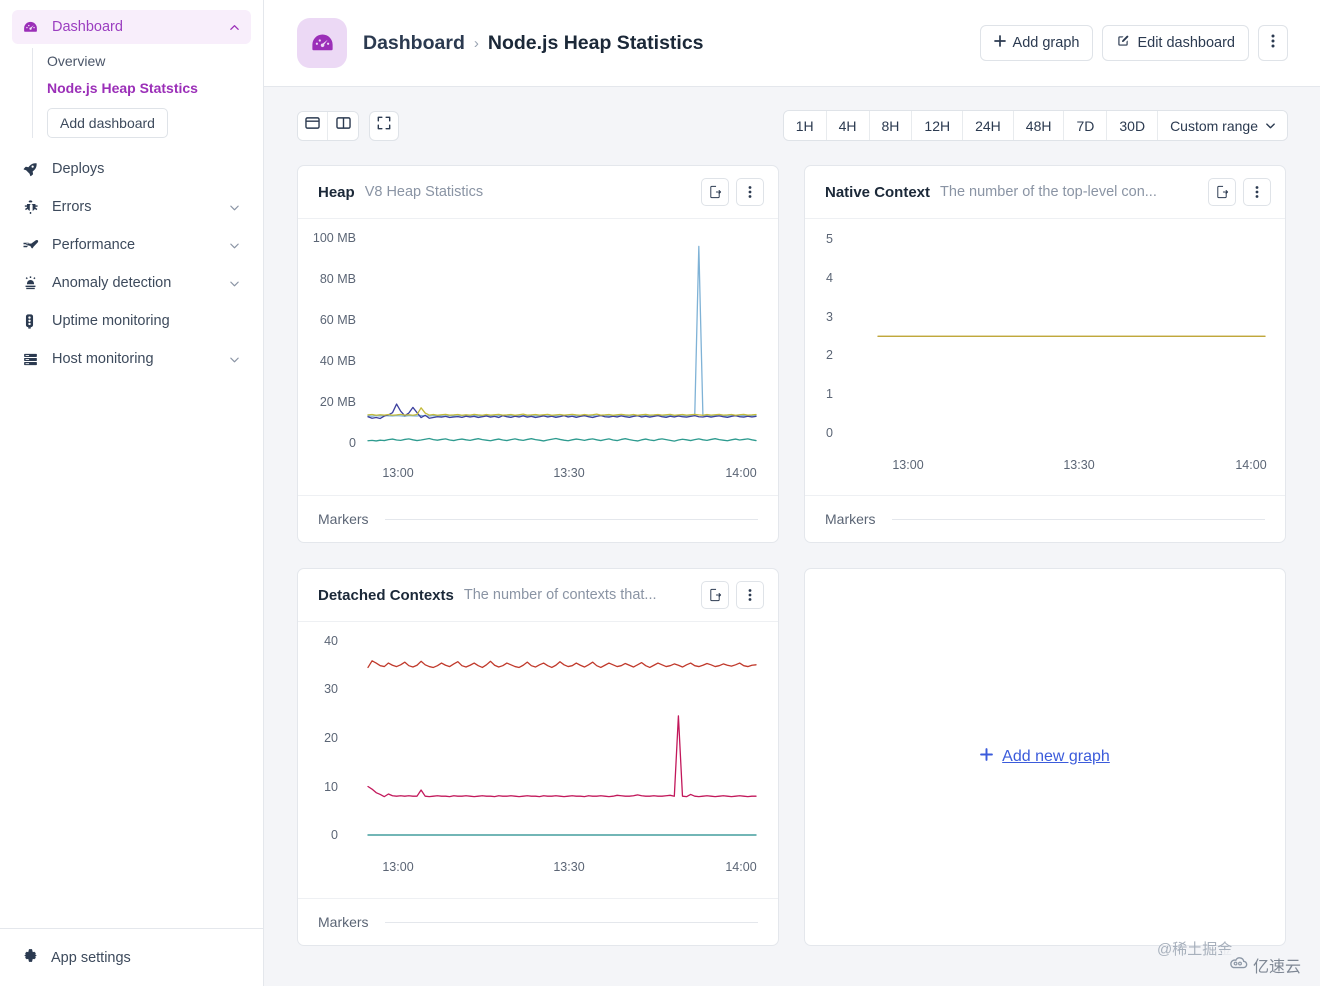 The height and width of the screenshot is (986, 1320). I want to click on sidebar-item-label: Errors, so click(72, 207).